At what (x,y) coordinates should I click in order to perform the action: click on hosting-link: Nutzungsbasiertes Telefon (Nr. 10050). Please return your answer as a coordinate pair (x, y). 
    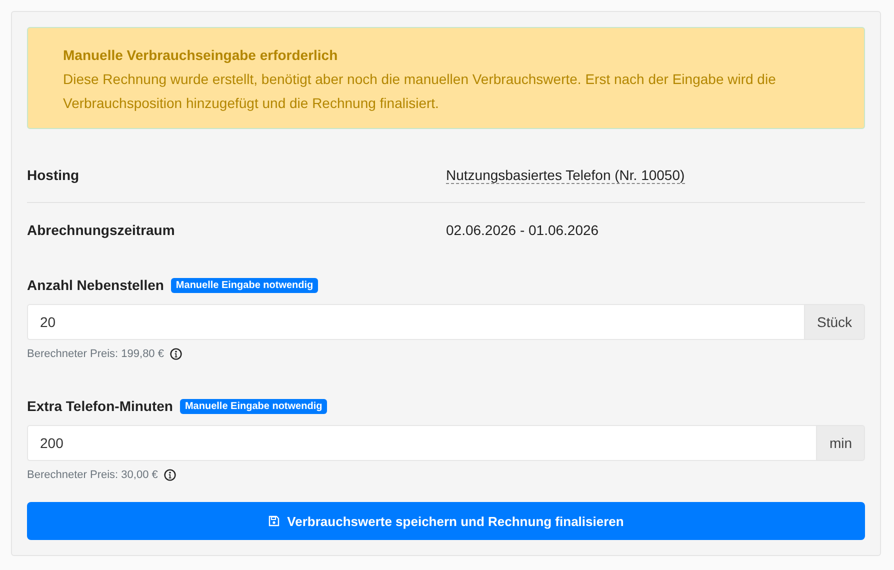
    Looking at the image, I should click on (565, 175).